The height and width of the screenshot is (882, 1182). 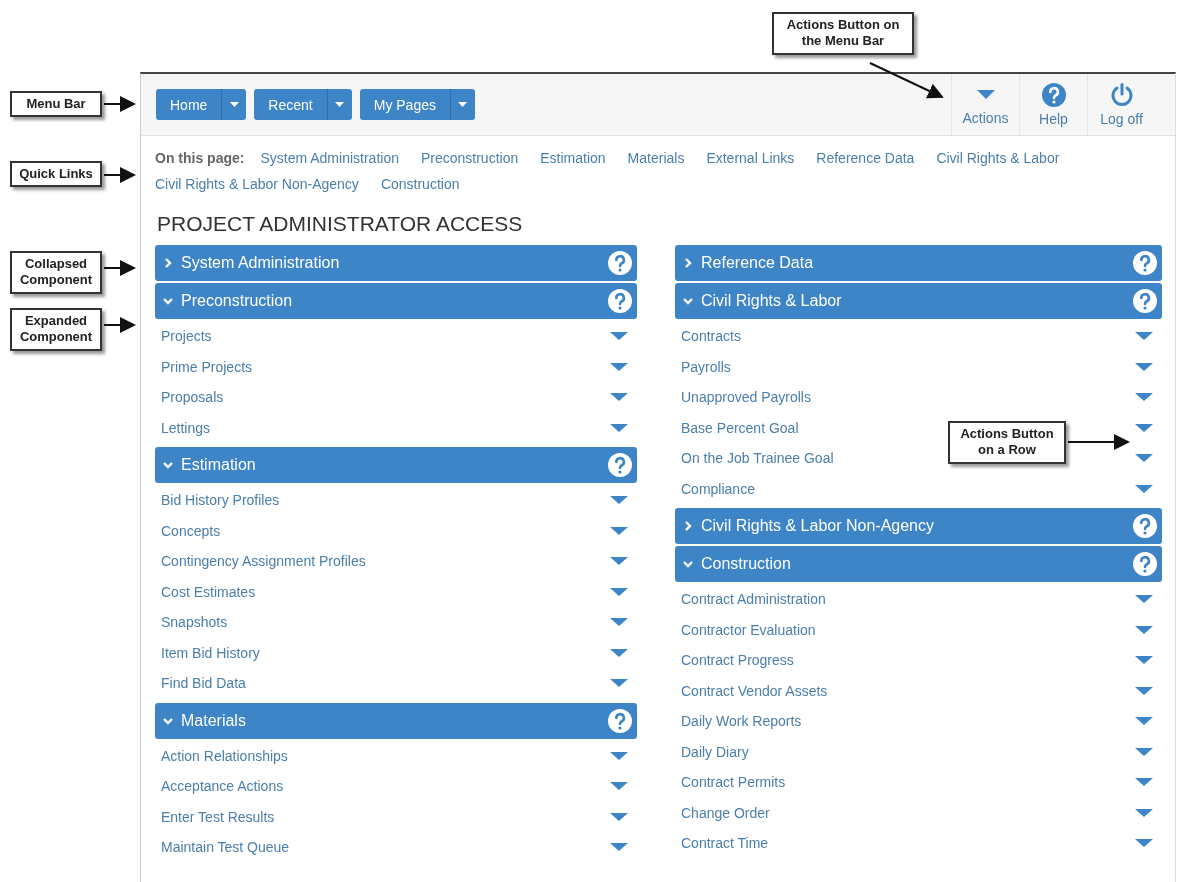 I want to click on quick-link: Materials, so click(x=656, y=158).